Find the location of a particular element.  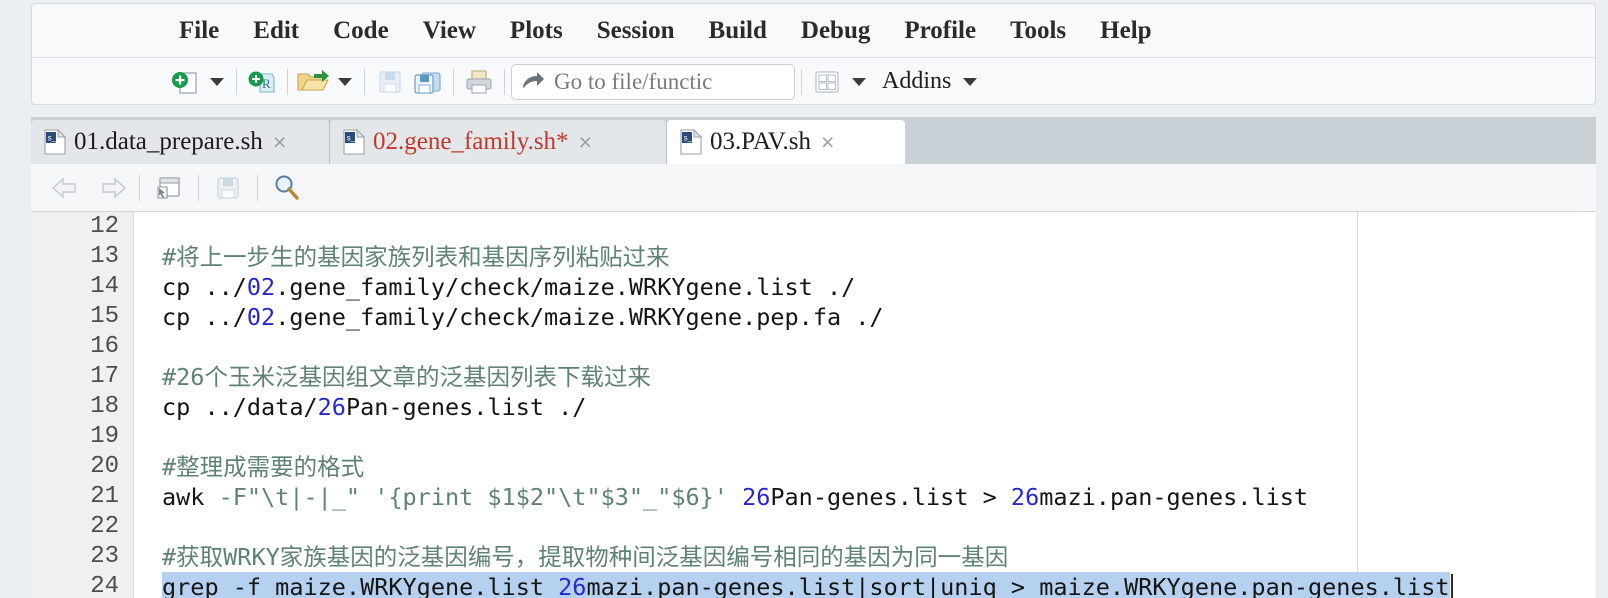

code-line: 17 #26个玉米泛基因组文章的泛基因列表下载过来 is located at coordinates (813, 377).